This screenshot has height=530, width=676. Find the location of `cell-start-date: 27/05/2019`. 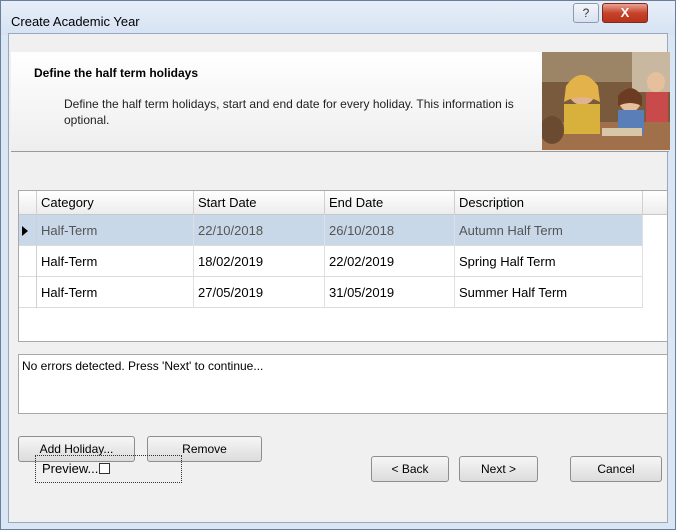

cell-start-date: 27/05/2019 is located at coordinates (259, 292).